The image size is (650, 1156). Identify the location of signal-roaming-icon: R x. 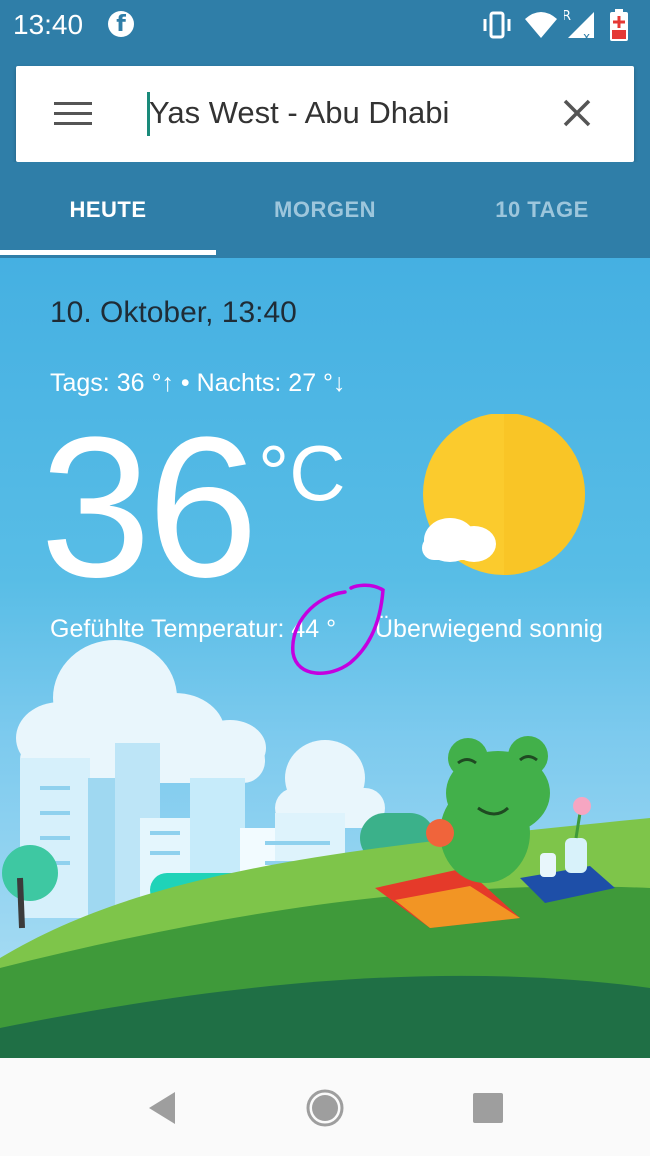
(579, 25).